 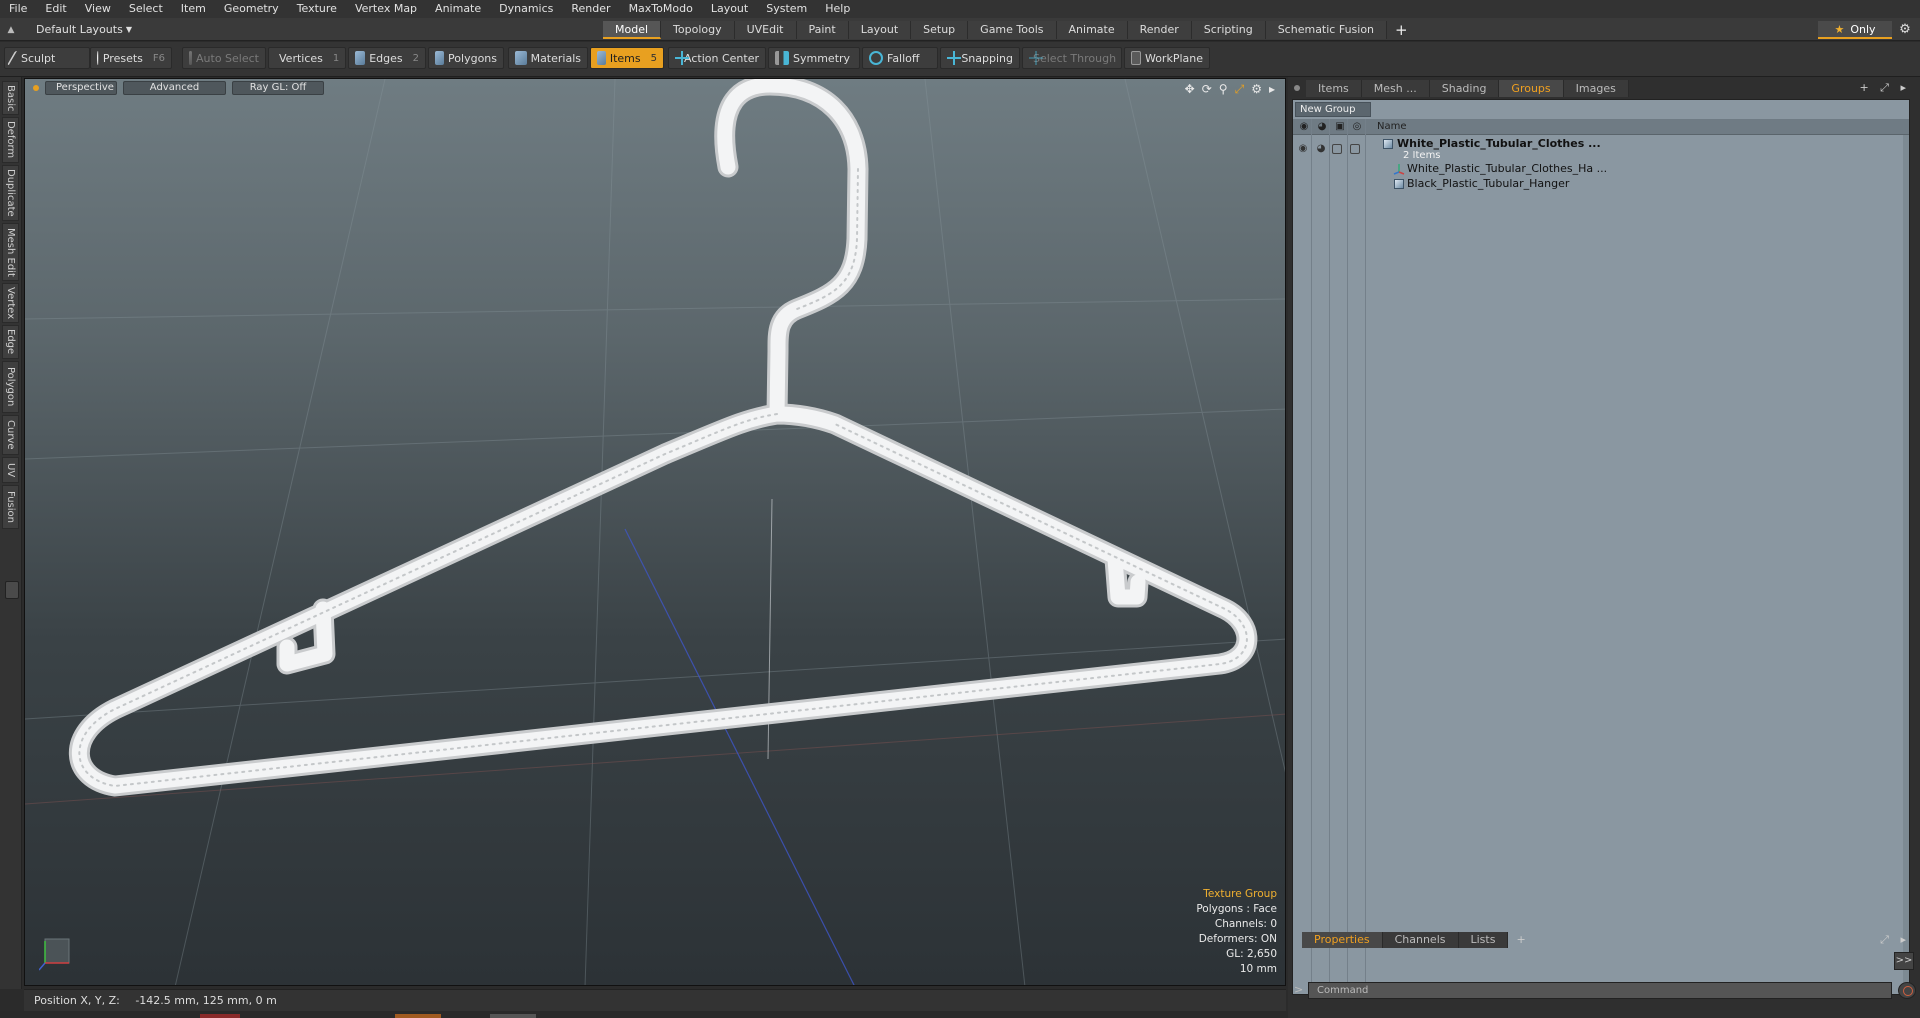 I want to click on raygl-button: Ray GL: Off, so click(x=278, y=88).